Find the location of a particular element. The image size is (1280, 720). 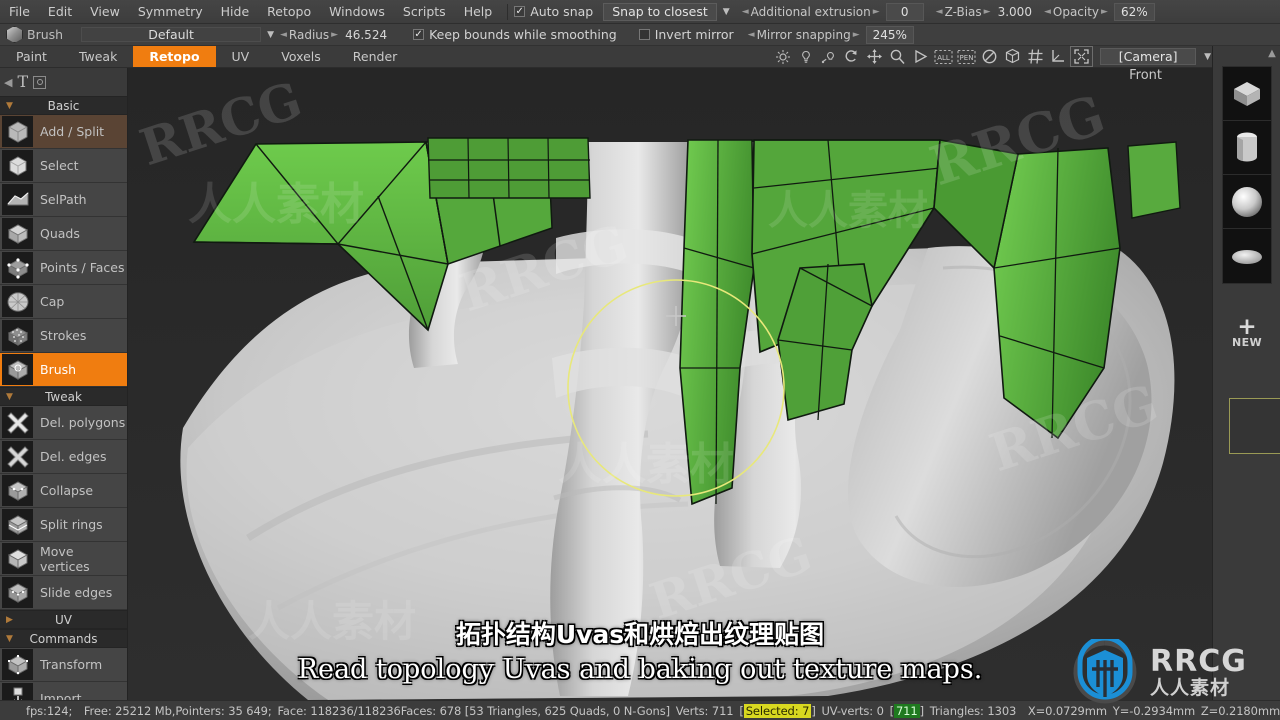

sidebar-item-split-rings: Split rings is located at coordinates (63, 525).